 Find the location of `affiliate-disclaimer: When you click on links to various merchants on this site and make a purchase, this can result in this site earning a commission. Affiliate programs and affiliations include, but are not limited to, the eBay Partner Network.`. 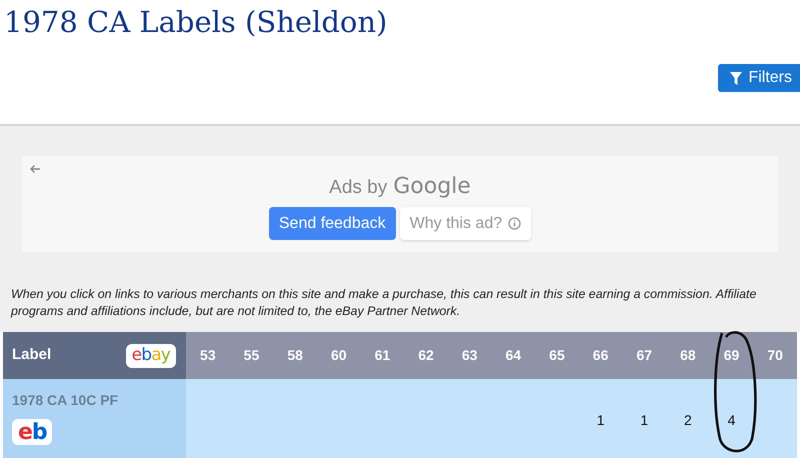

affiliate-disclaimer: When you click on links to various merchants on this site and make a purchase, this can result in this site earning a commission. Affiliate programs and affiliations include, but are not limited to, the eBay Partner Network. is located at coordinates (384, 303).